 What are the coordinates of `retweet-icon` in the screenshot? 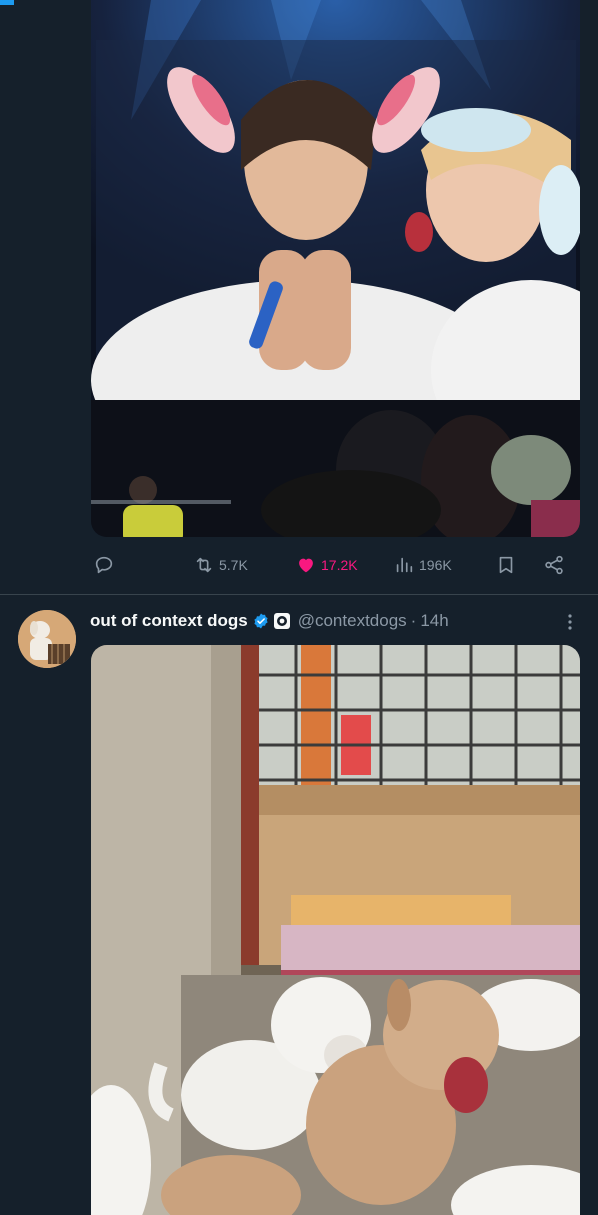 It's located at (204, 565).